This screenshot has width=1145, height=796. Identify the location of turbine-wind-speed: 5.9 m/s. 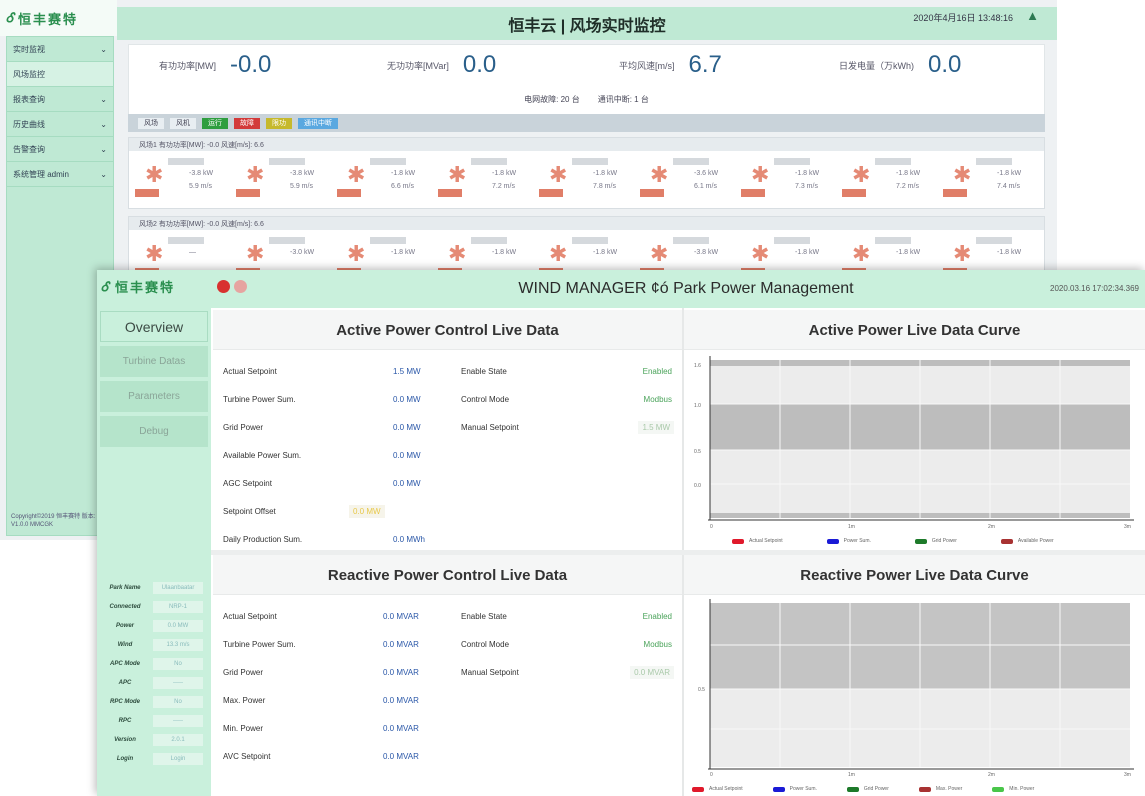
(301, 186).